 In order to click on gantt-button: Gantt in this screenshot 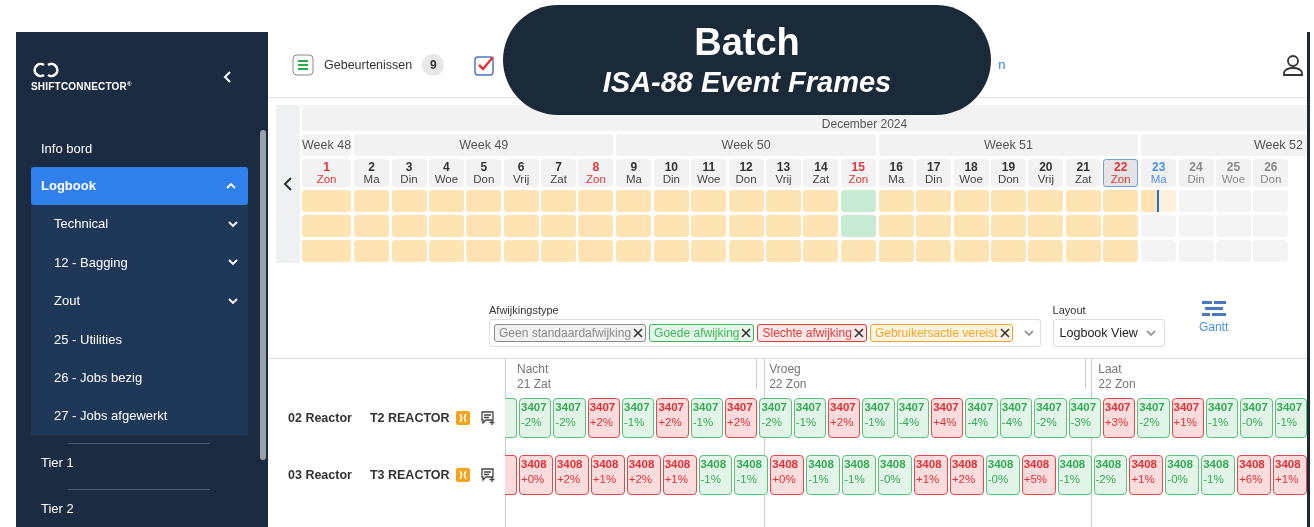, I will do `click(1213, 317)`.